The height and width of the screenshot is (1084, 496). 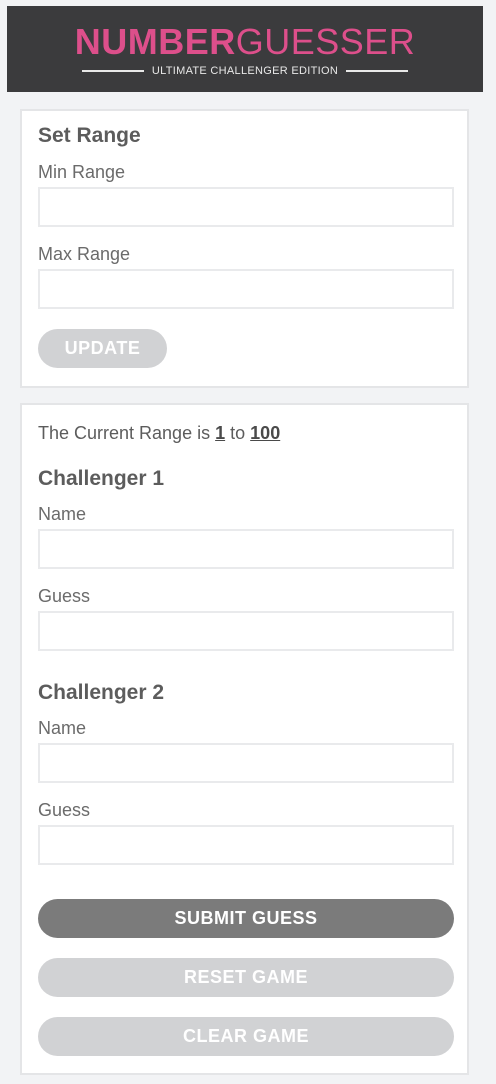 I want to click on max-range-input, so click(x=246, y=289).